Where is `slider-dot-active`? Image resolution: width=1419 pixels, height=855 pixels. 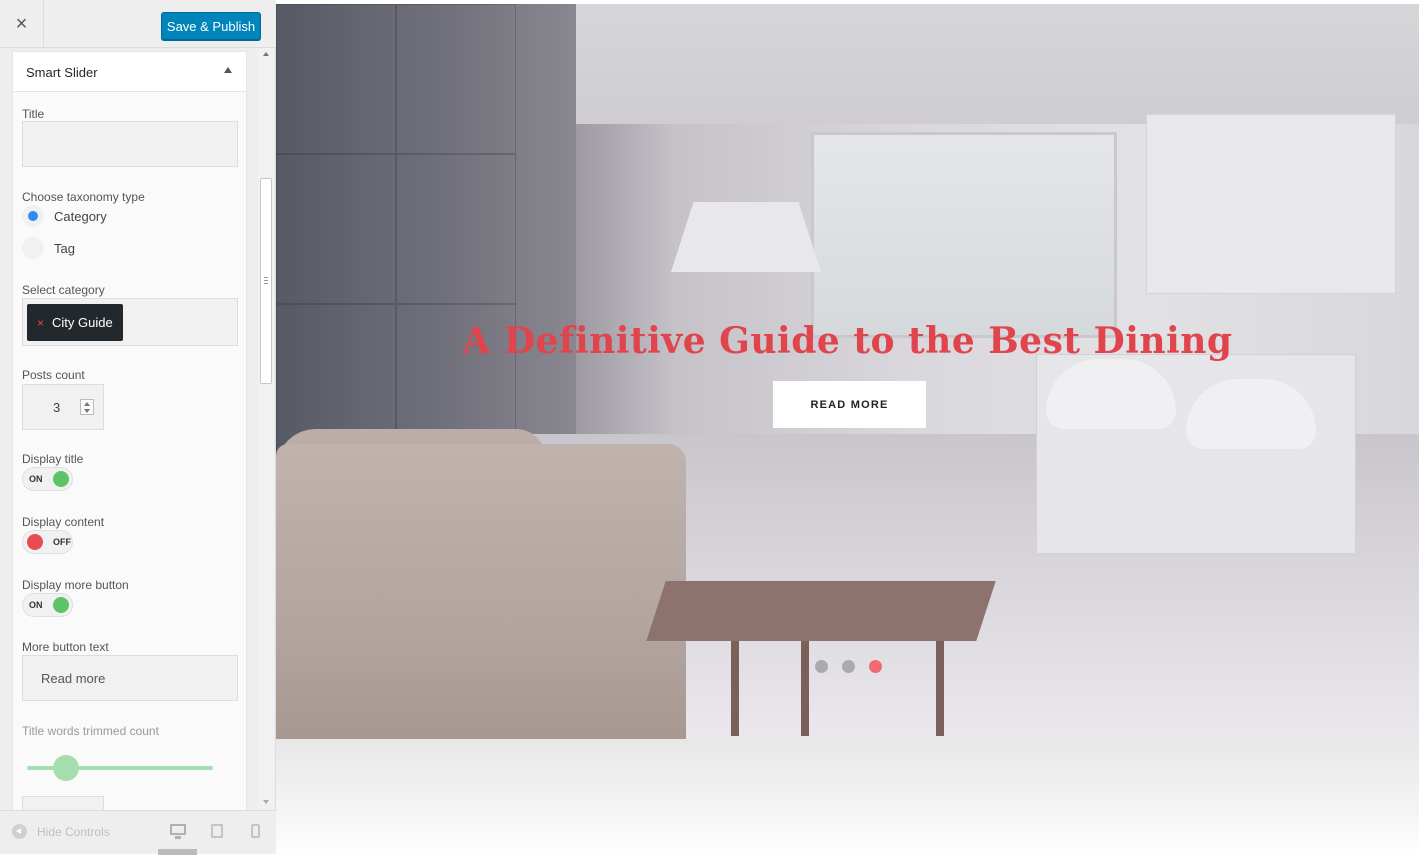 slider-dot-active is located at coordinates (875, 666).